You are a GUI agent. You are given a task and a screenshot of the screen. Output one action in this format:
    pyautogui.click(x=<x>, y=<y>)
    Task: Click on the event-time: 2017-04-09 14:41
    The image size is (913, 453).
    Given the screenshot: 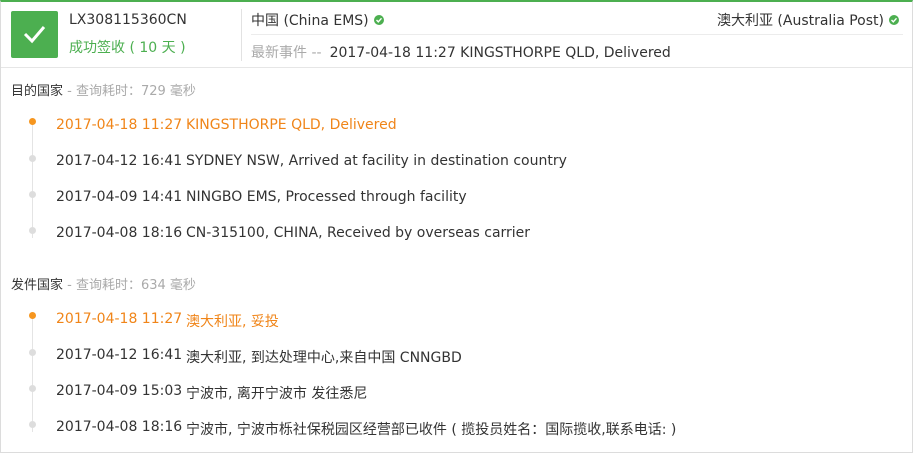 What is the action you would take?
    pyautogui.click(x=119, y=197)
    